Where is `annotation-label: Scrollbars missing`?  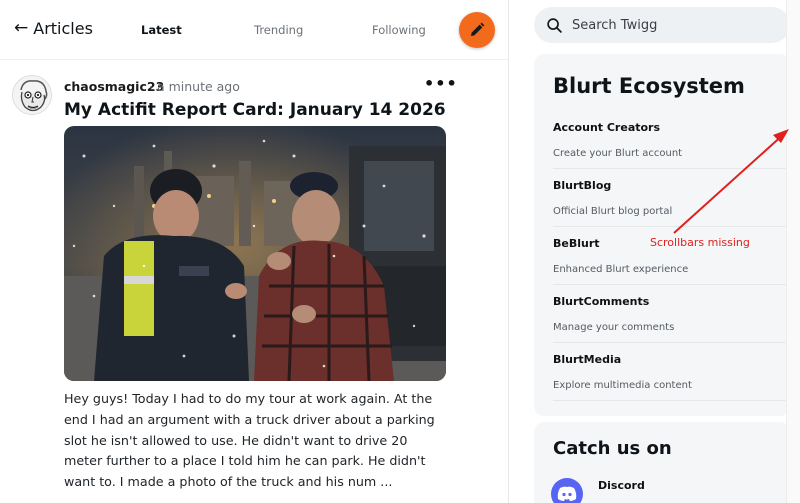 annotation-label: Scrollbars missing is located at coordinates (700, 242).